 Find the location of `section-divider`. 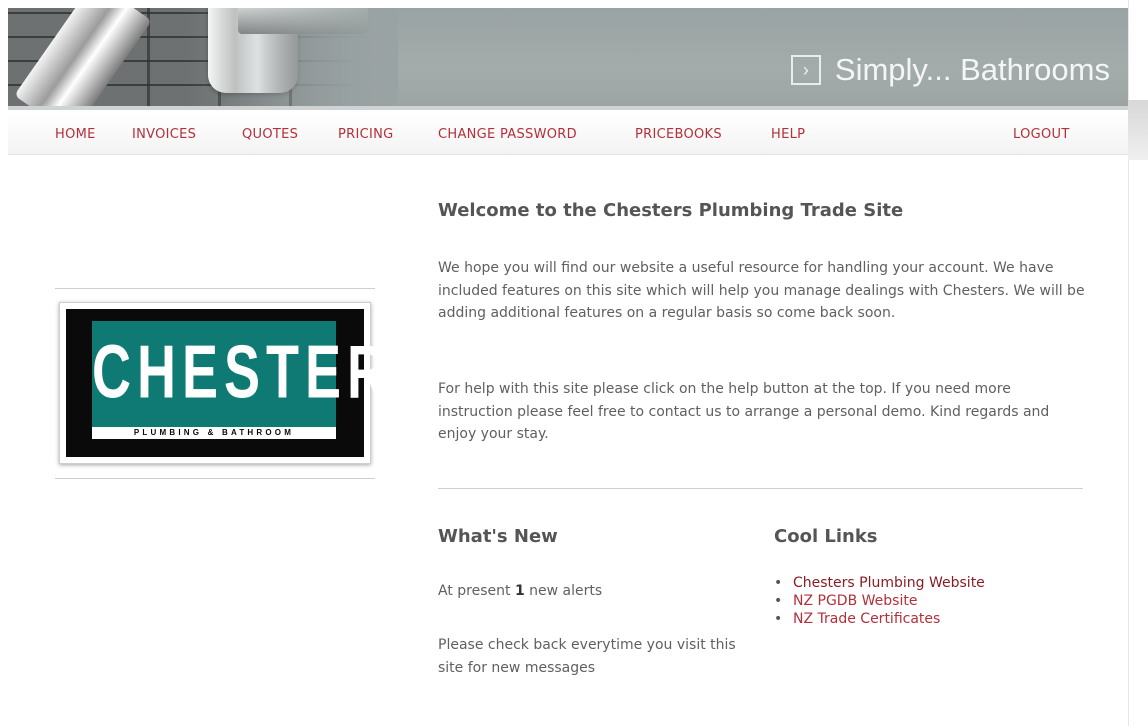

section-divider is located at coordinates (760, 488).